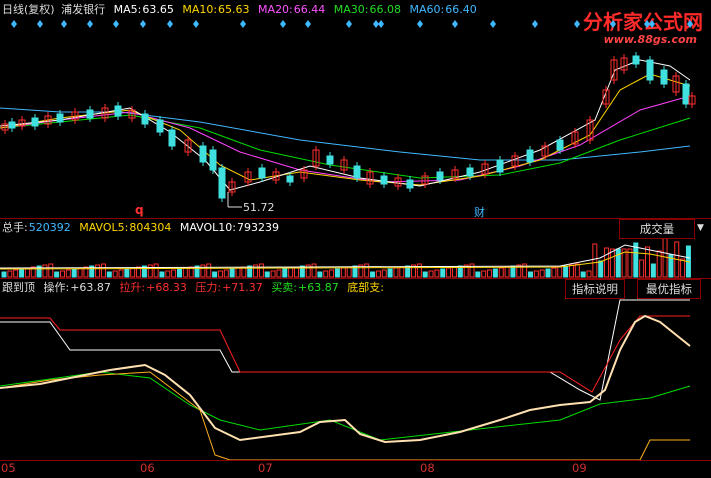 This screenshot has width=711, height=478. I want to click on volume-tab-label: 成交量, so click(657, 229).